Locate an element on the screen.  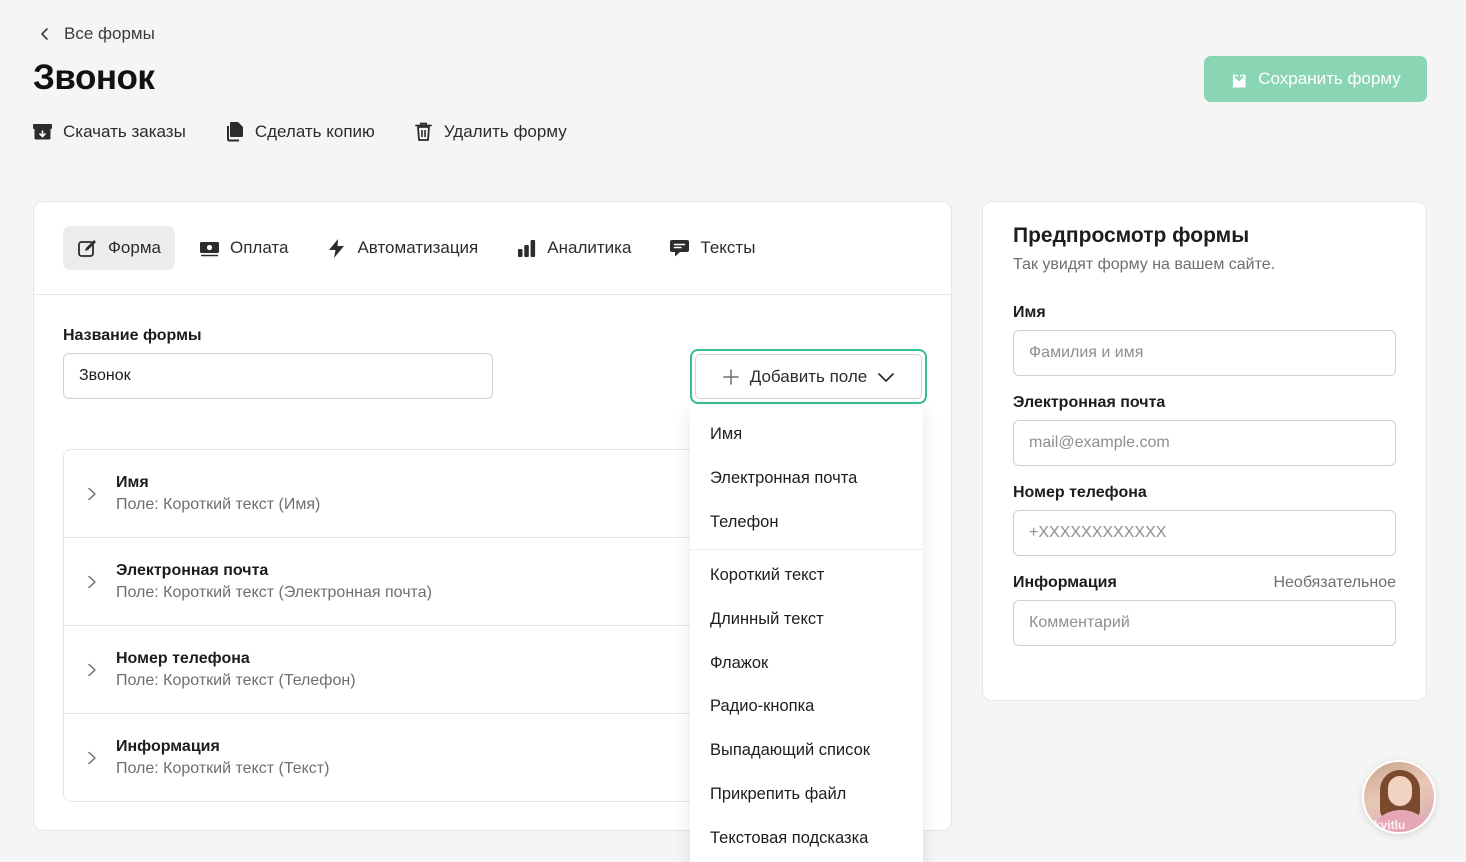
copy-form-label: Сделать копию is located at coordinates (314, 131).